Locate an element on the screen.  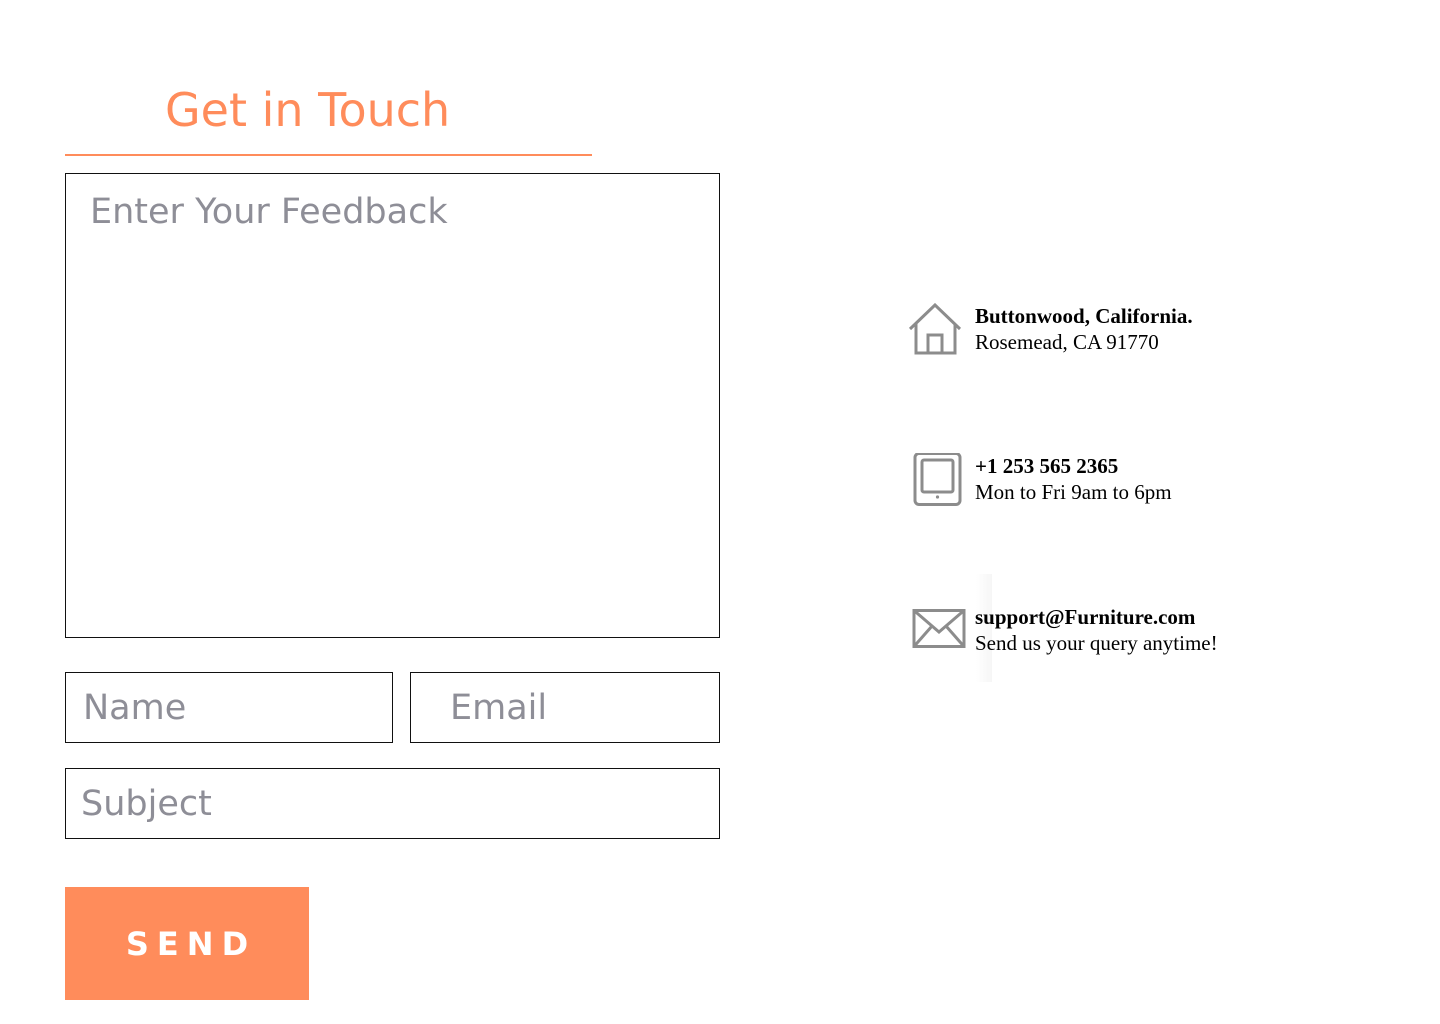
support-note: Send us your query anytime! is located at coordinates (1096, 643).